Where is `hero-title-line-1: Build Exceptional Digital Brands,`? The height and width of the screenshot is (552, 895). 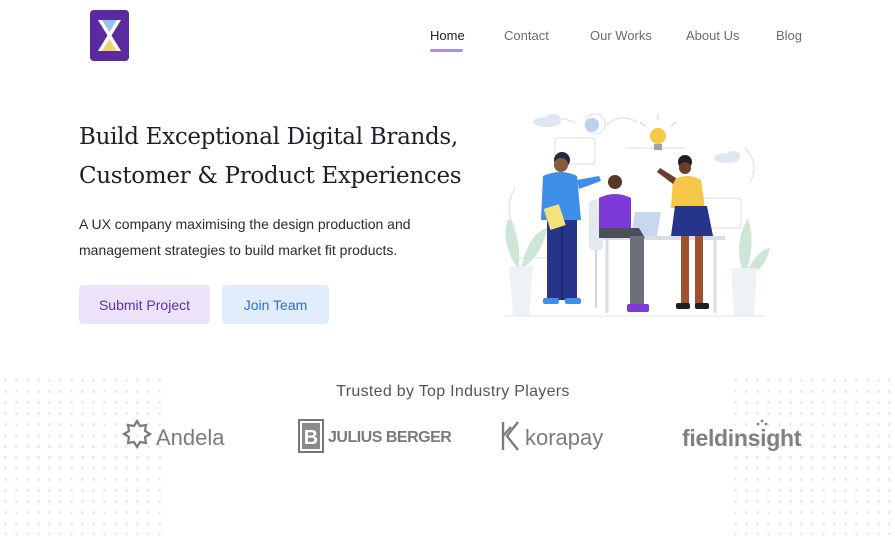 hero-title-line-1: Build Exceptional Digital Brands, is located at coordinates (268, 137).